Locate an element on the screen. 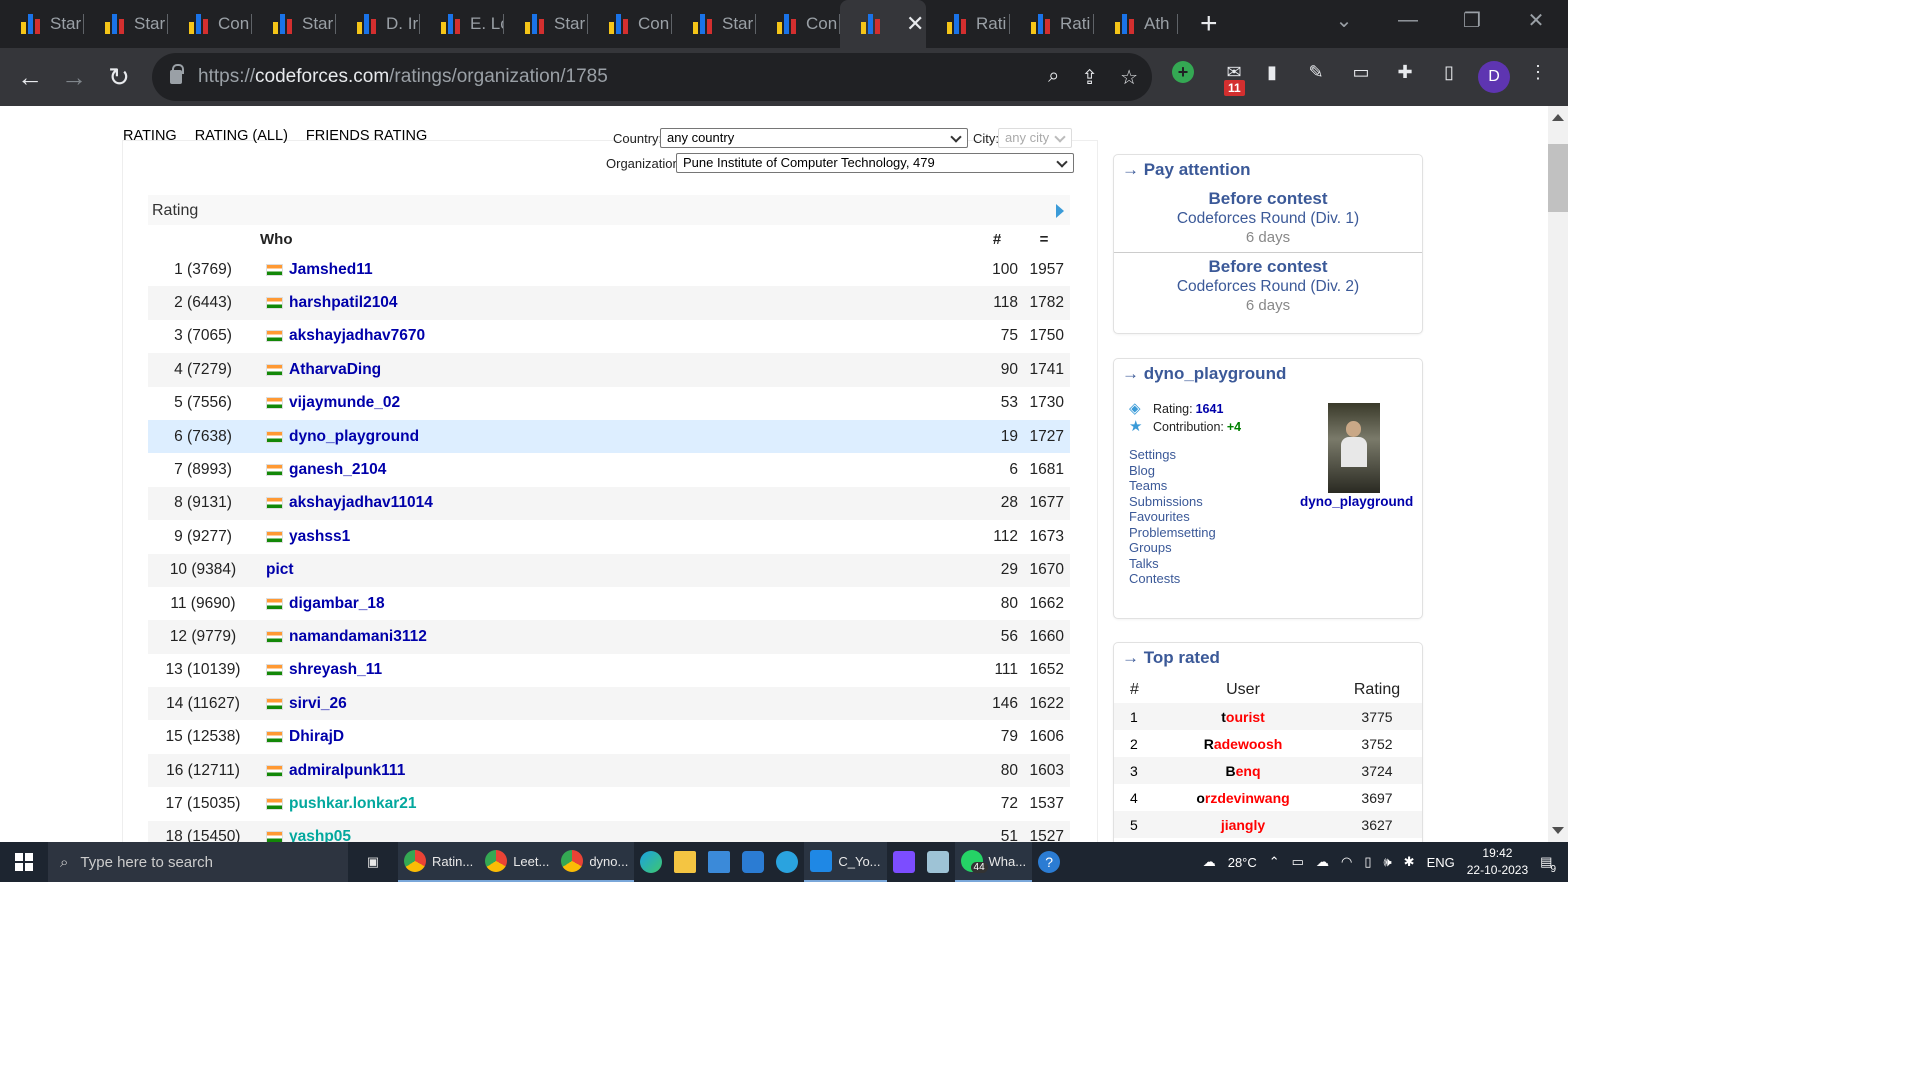 This screenshot has height=1080, width=1920. user-handle-link: admiralpunk111 is located at coordinates (347, 771).